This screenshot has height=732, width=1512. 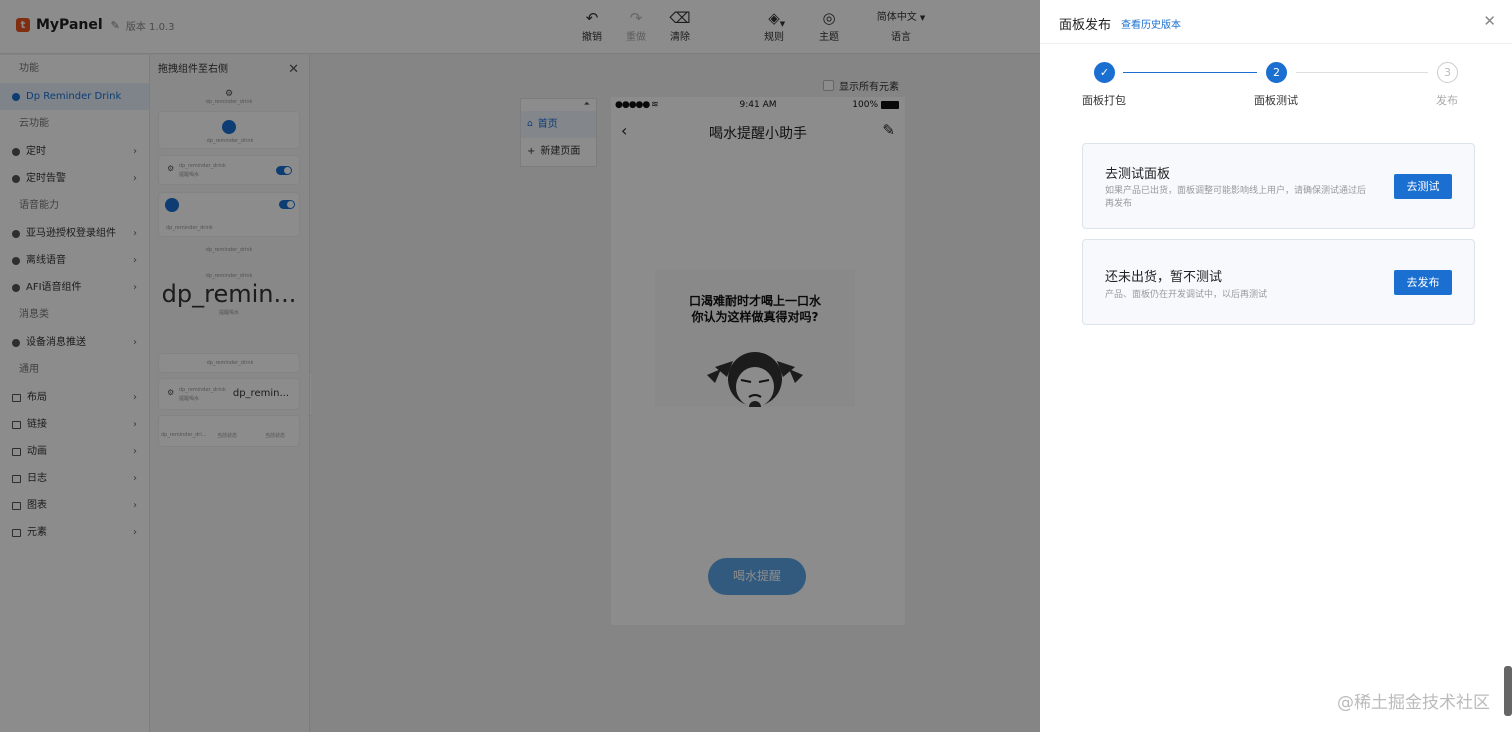 I want to click on step-2-indicator: 2, so click(x=1276, y=72).